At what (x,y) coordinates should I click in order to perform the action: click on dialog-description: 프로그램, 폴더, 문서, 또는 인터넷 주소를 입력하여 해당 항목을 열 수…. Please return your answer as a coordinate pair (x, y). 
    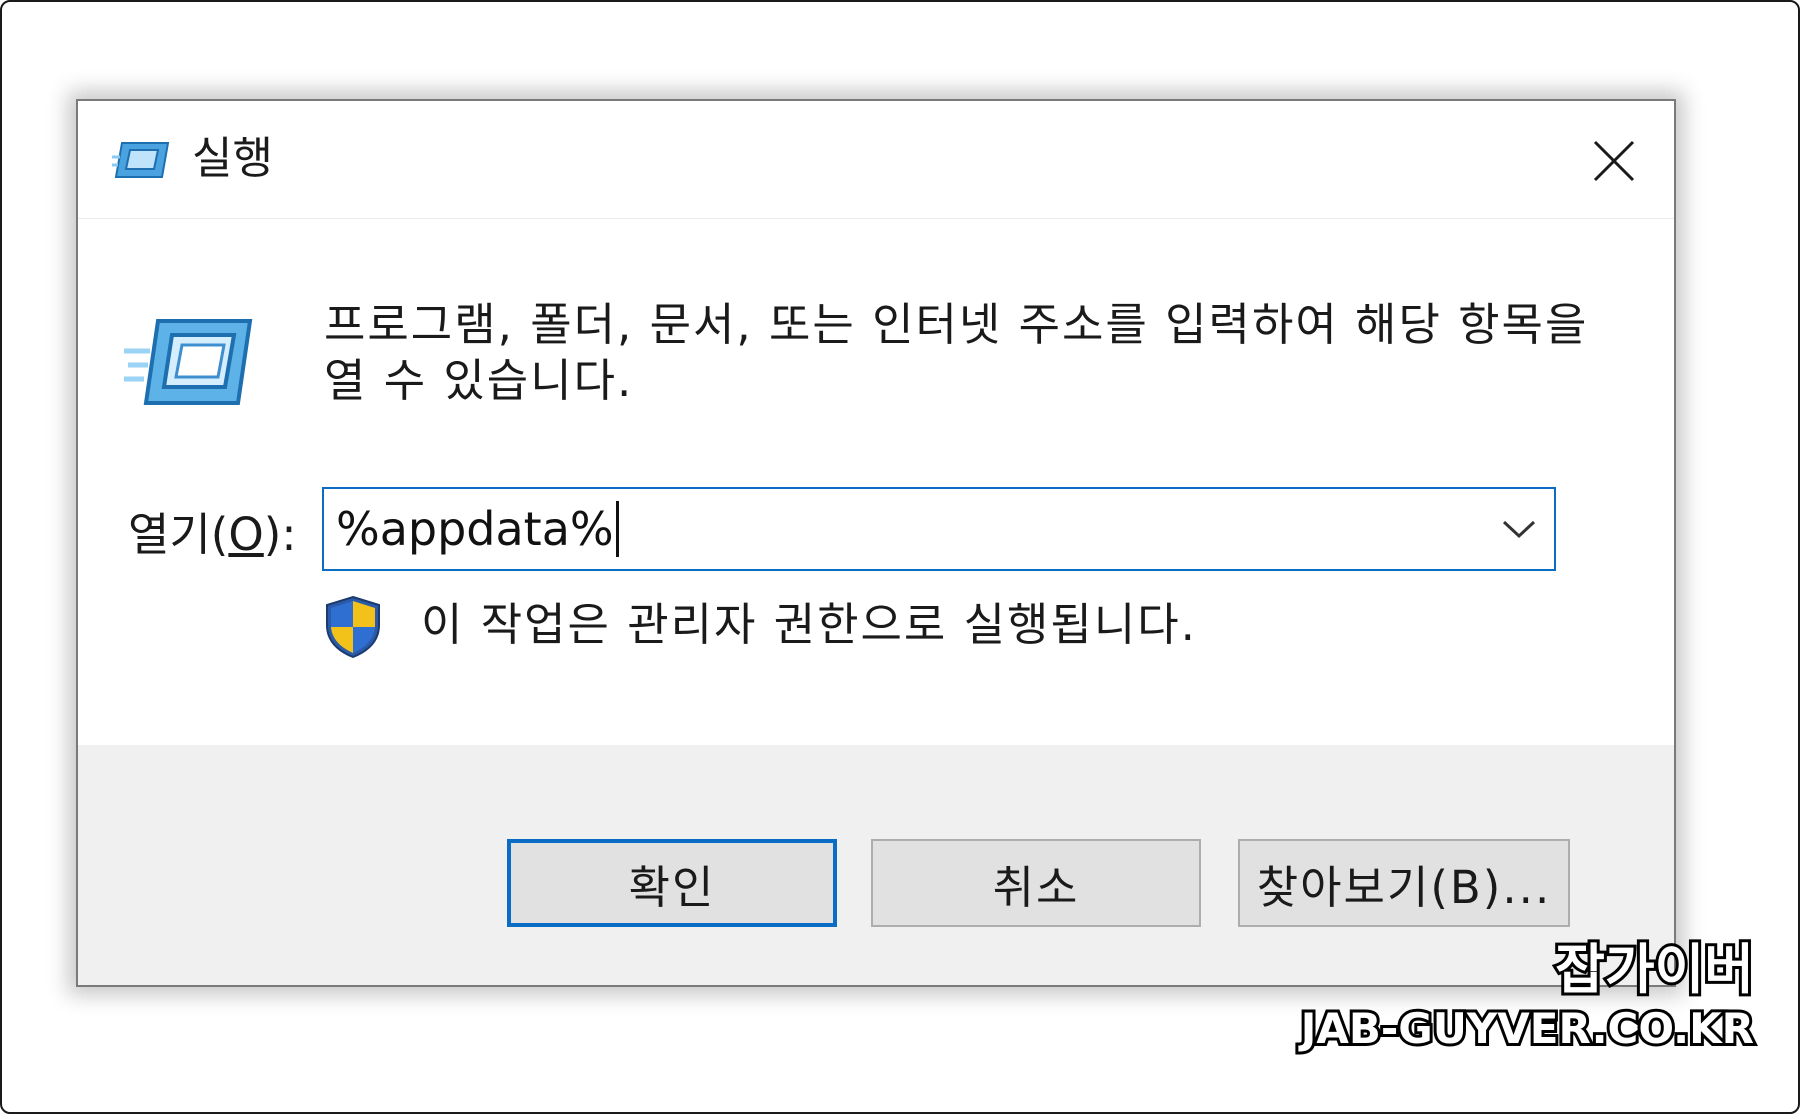
    Looking at the image, I should click on (956, 352).